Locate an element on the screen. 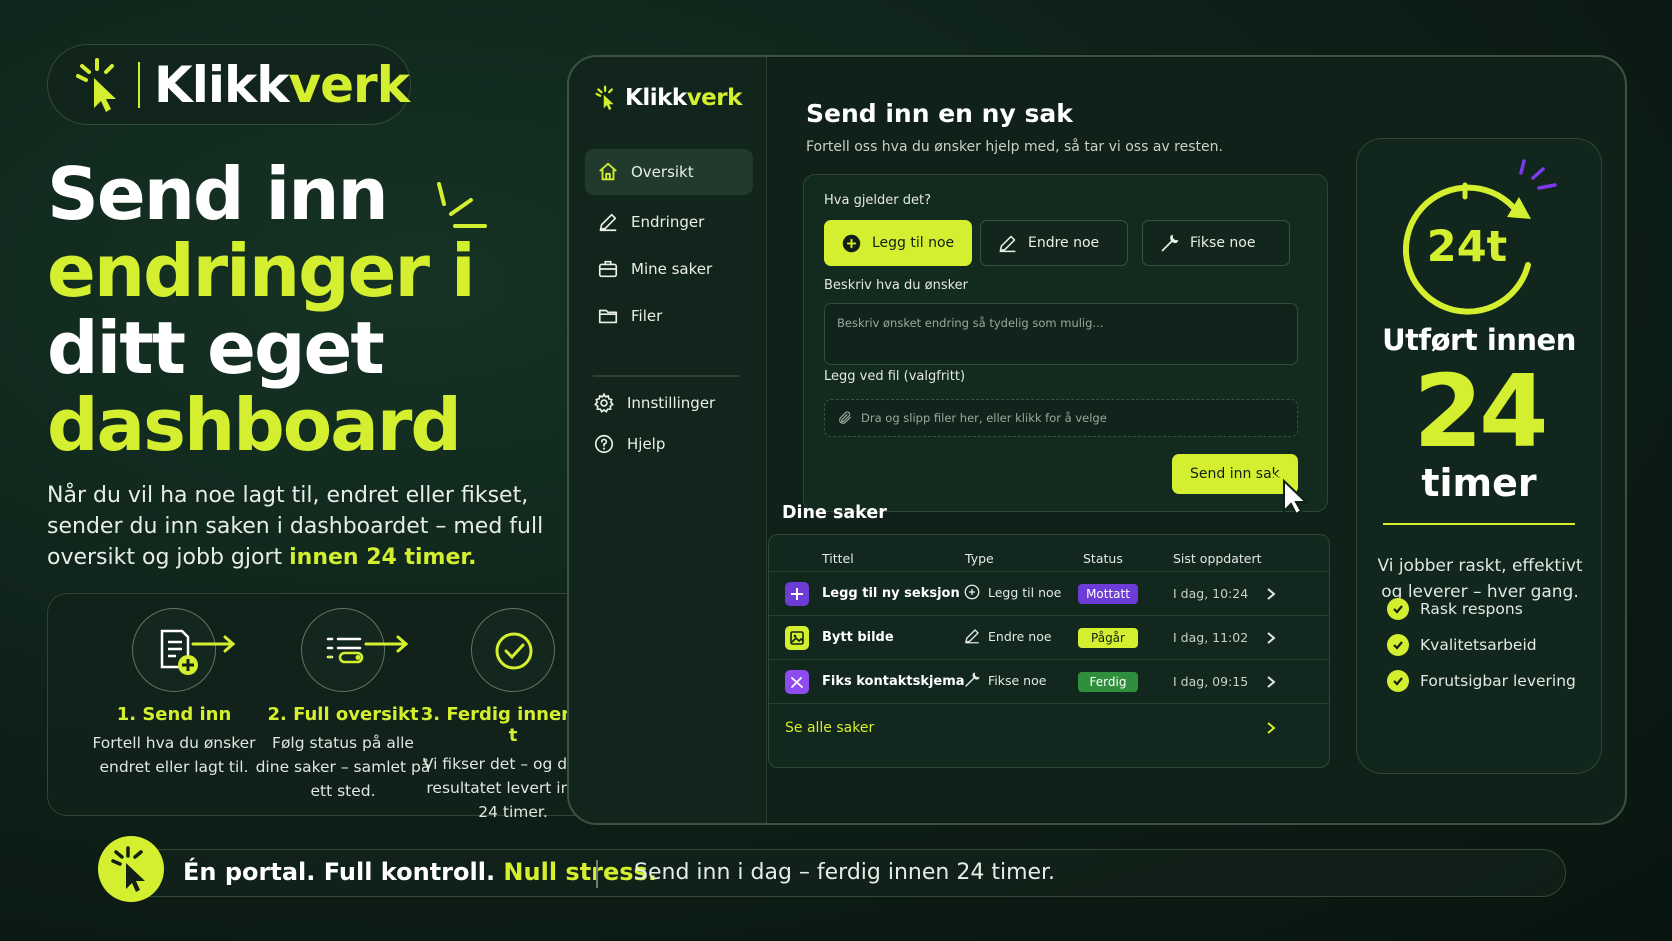  hero-heading: Send inn endringer i ditt eget dashboard is located at coordinates (261, 309).